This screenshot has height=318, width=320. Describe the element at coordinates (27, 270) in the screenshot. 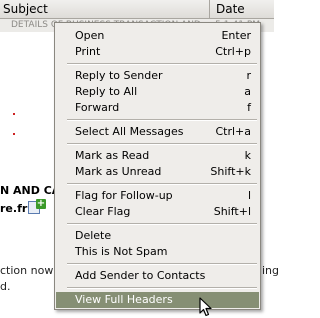

I see `preview-body-fragment: ction now` at that location.